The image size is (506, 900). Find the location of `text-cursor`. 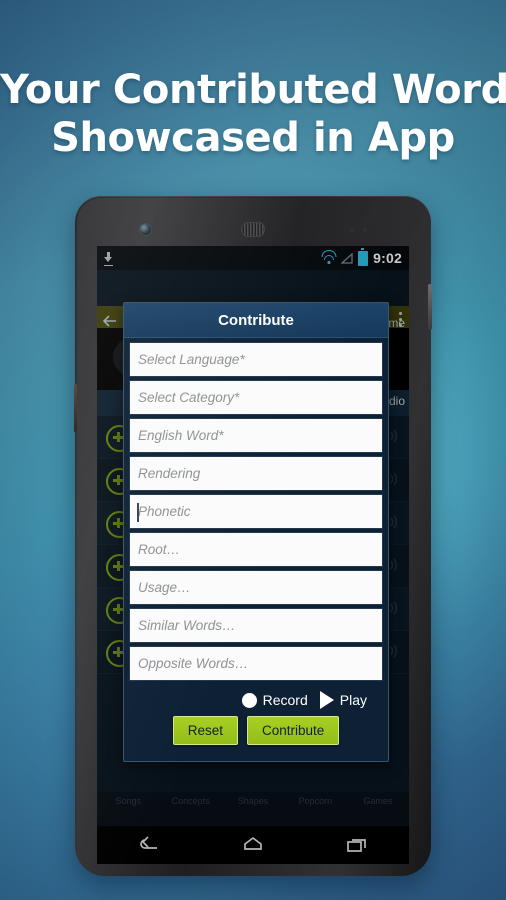

text-cursor is located at coordinates (138, 512).